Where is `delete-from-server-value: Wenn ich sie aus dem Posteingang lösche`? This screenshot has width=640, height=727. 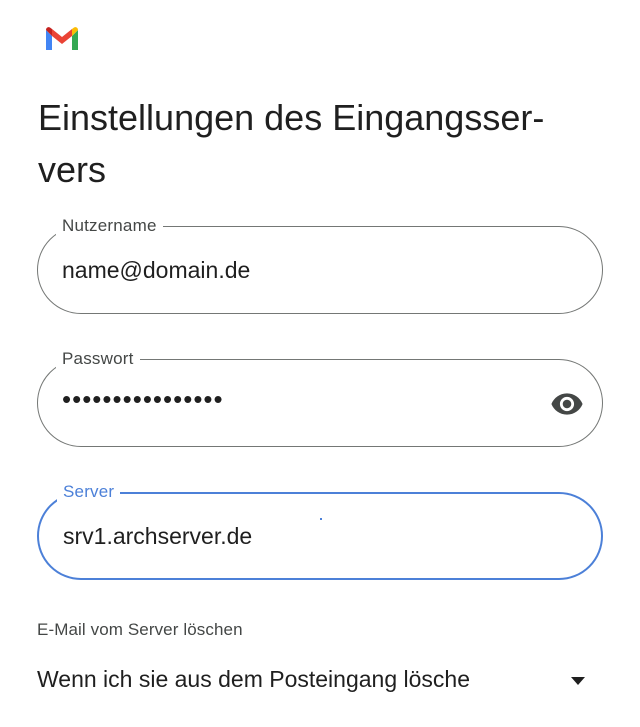 delete-from-server-value: Wenn ich sie aus dem Posteingang lösche is located at coordinates (254, 679).